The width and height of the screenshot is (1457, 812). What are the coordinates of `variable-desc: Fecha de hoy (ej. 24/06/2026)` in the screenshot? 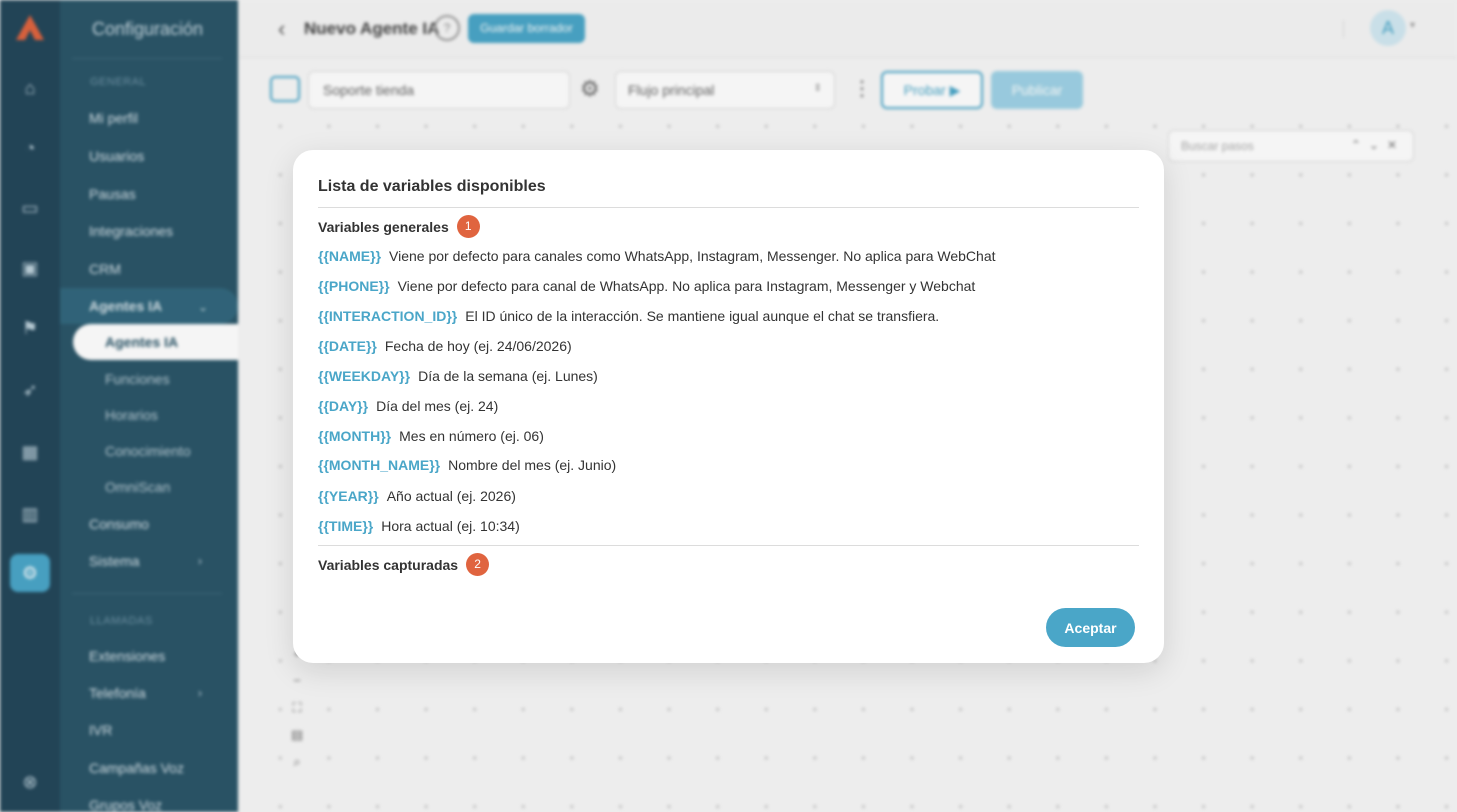 It's located at (478, 346).